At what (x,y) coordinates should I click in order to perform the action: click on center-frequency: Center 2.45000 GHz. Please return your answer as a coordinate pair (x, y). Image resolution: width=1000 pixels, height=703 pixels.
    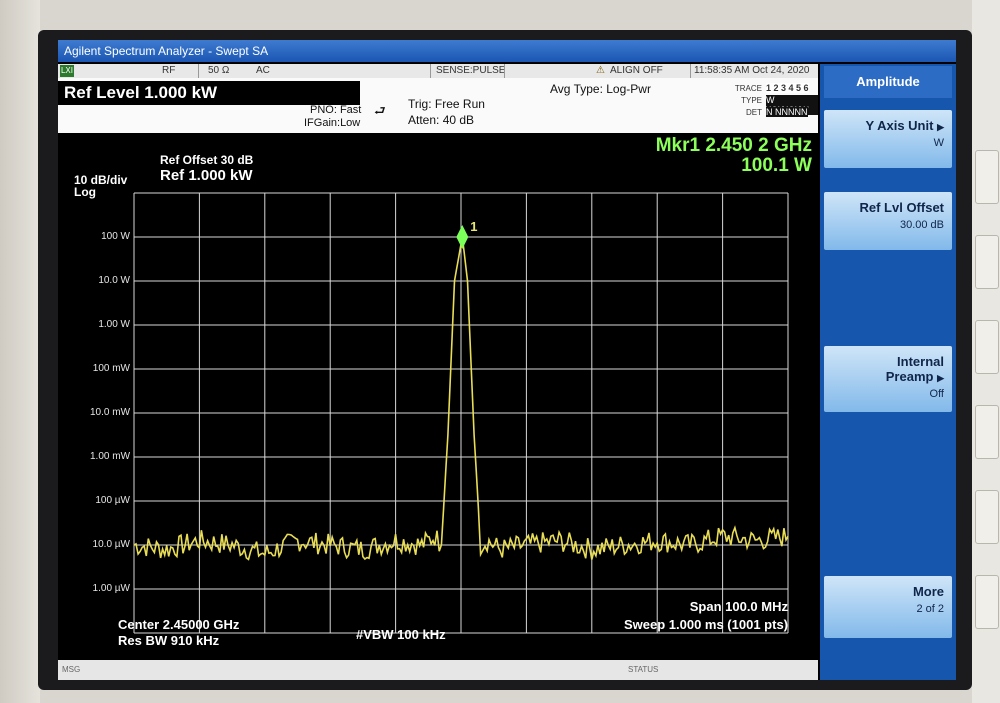
    Looking at the image, I should click on (179, 624).